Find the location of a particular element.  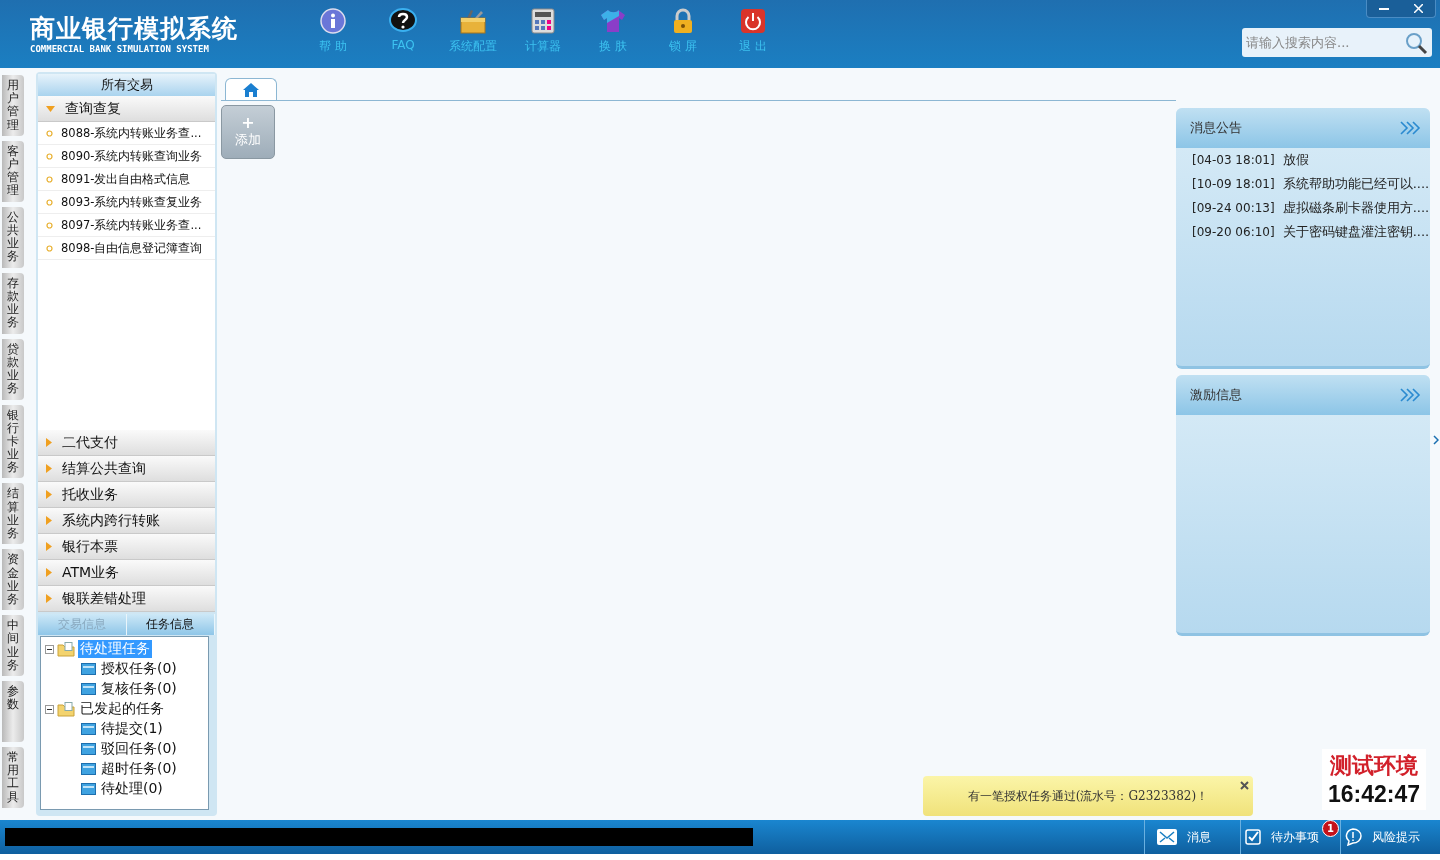

side-tab: 贷款业务 is located at coordinates (13, 369).